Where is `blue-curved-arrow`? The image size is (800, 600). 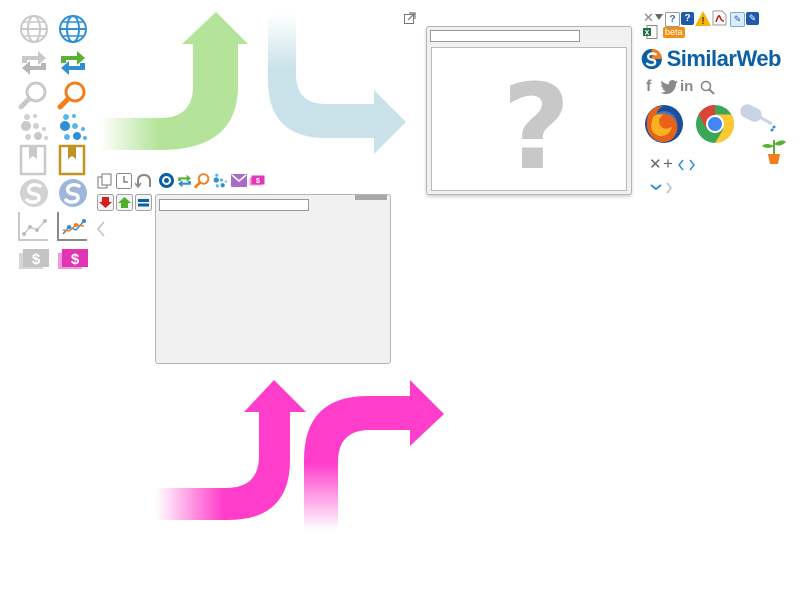 blue-curved-arrow is located at coordinates (337, 84).